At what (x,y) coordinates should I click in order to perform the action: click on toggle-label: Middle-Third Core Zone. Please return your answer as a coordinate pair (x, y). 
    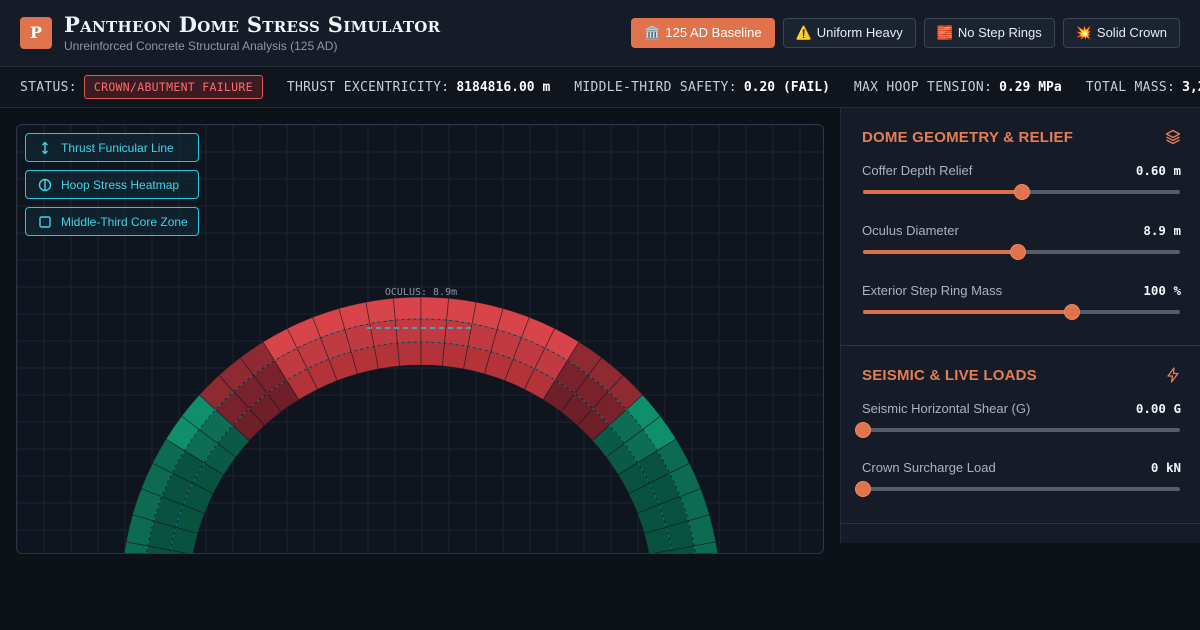
    Looking at the image, I should click on (124, 221).